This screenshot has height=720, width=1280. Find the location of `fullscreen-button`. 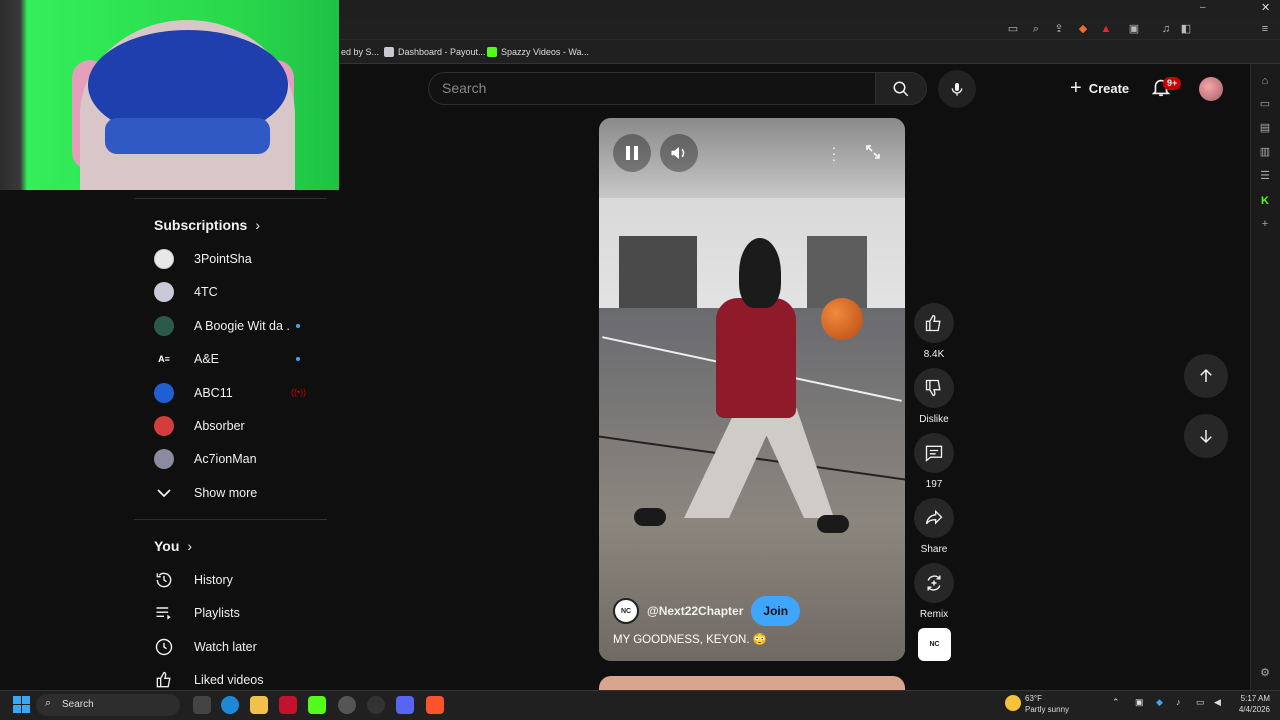

fullscreen-button is located at coordinates (873, 152).